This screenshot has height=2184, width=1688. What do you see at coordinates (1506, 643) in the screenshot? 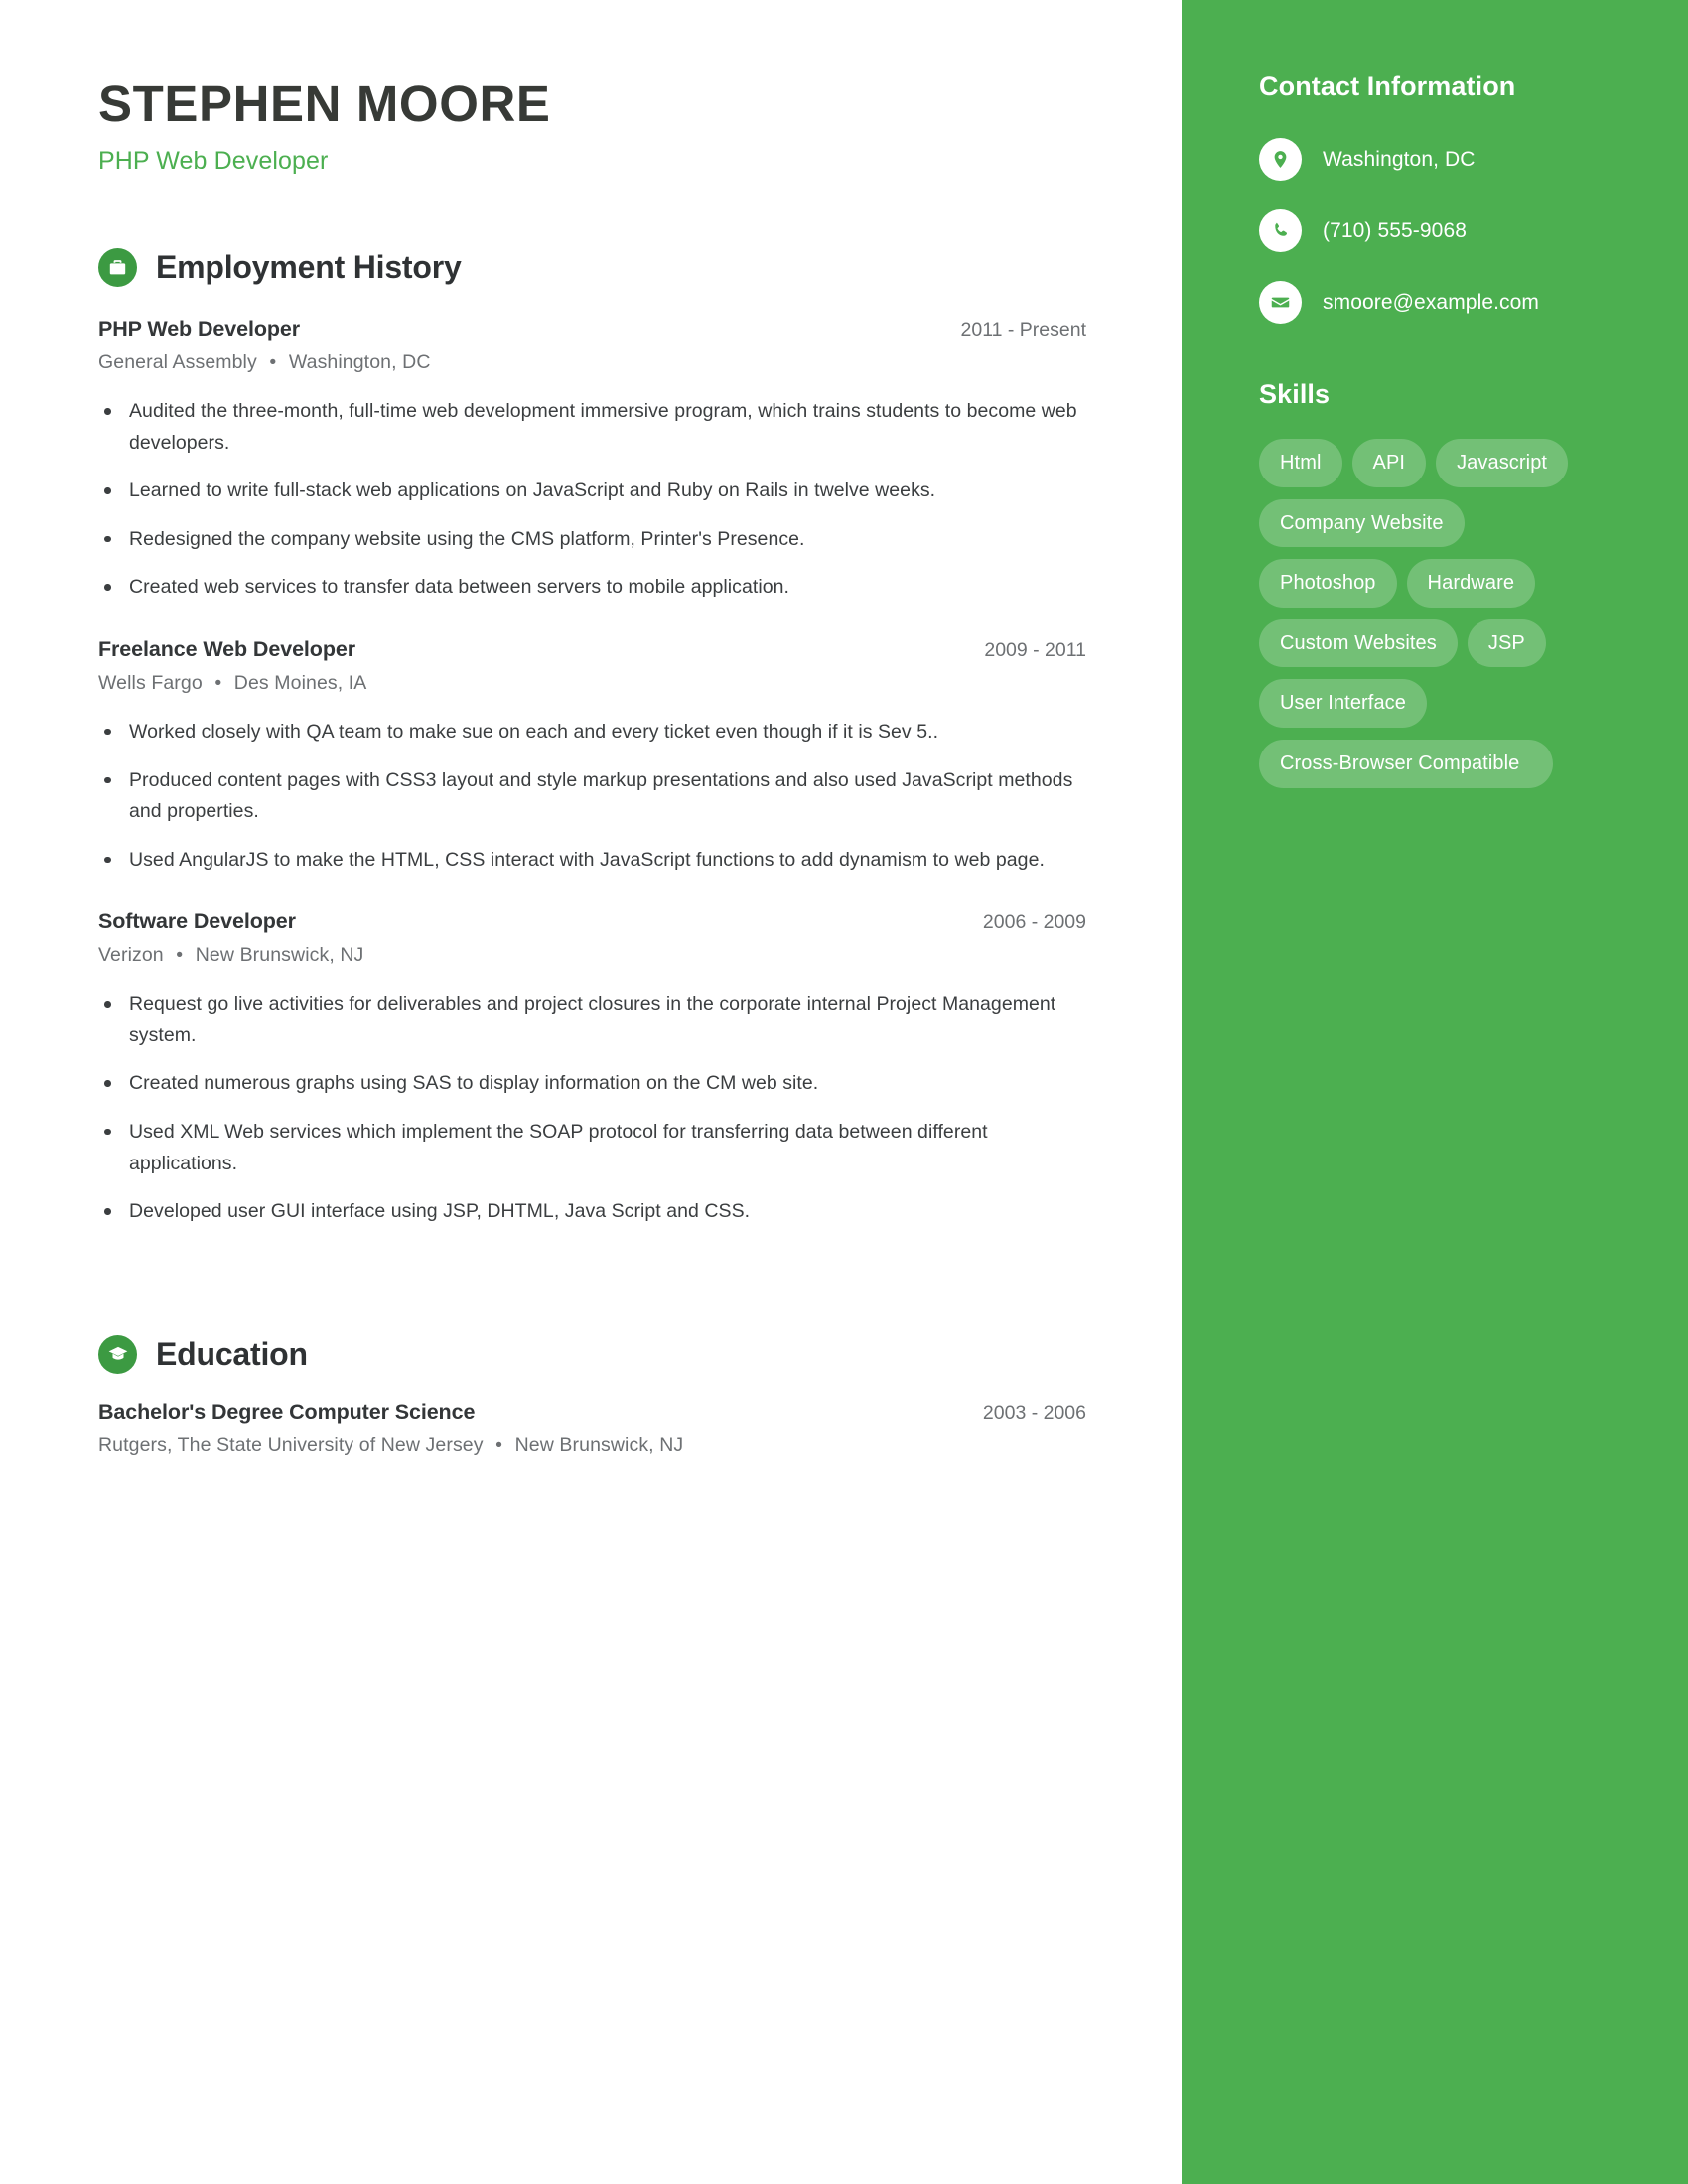
I see `skill-tag: JSP` at bounding box center [1506, 643].